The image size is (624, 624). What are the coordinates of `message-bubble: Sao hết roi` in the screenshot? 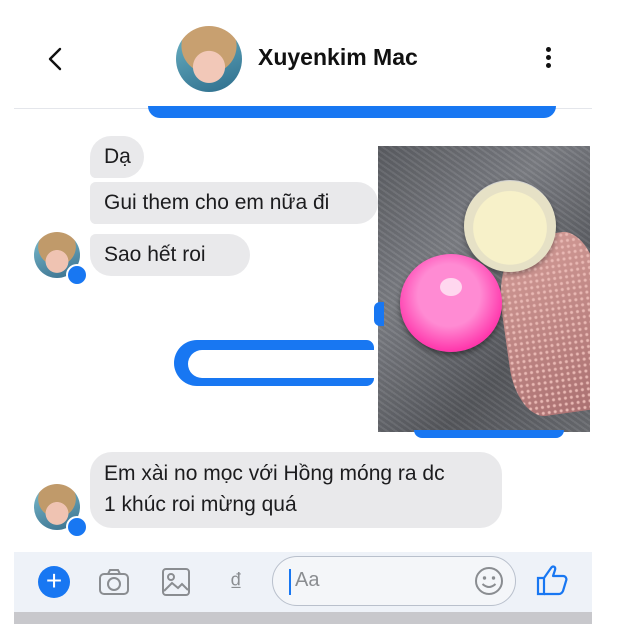 It's located at (170, 255).